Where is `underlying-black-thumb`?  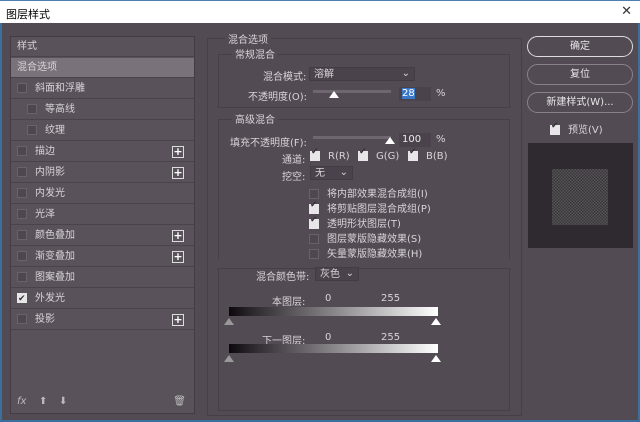 underlying-black-thumb is located at coordinates (229, 358).